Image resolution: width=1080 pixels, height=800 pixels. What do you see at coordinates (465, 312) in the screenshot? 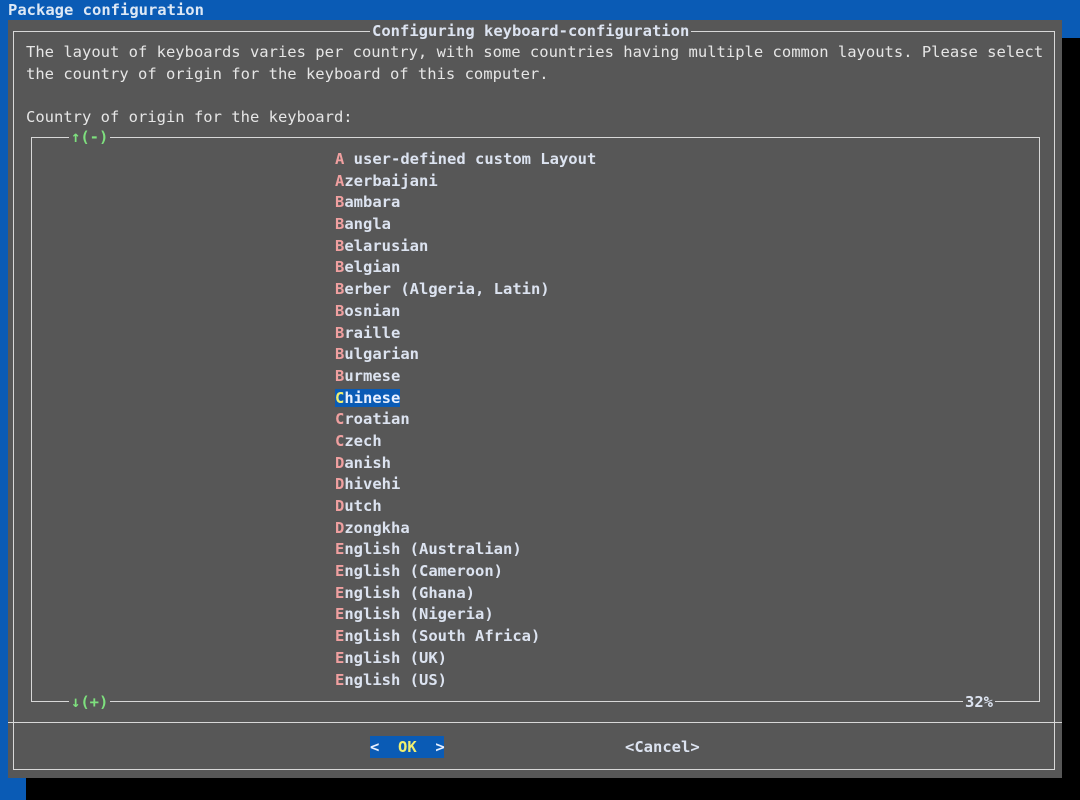
I see `list-item: Bosnian` at bounding box center [465, 312].